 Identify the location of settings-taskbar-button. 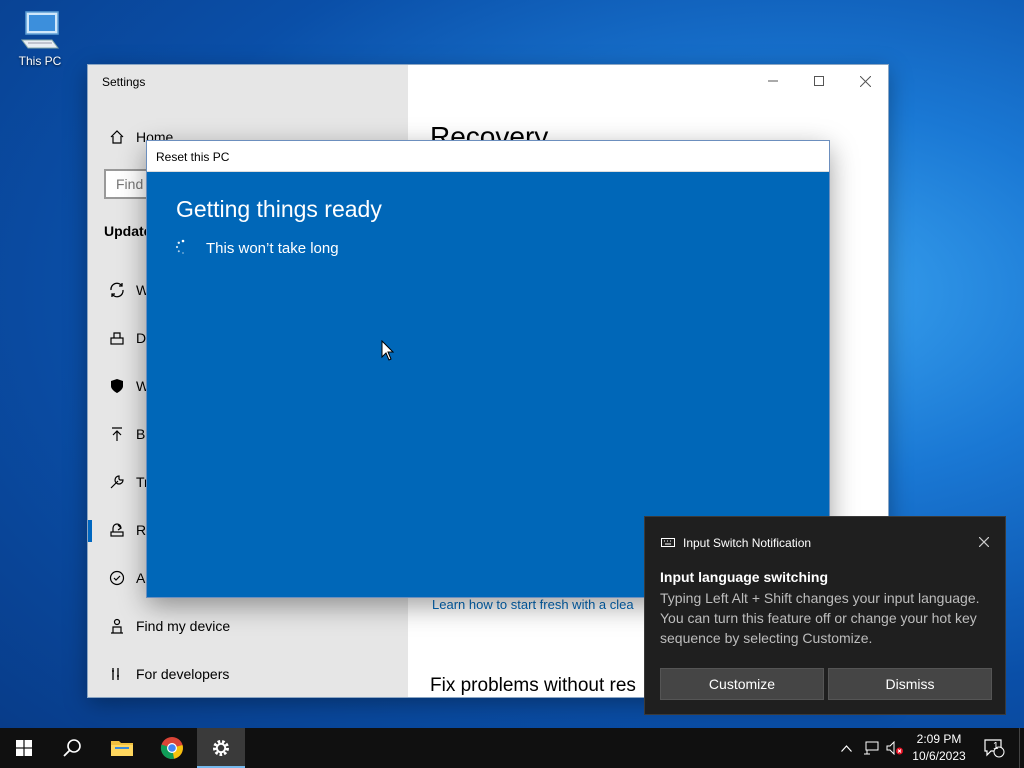
(221, 748).